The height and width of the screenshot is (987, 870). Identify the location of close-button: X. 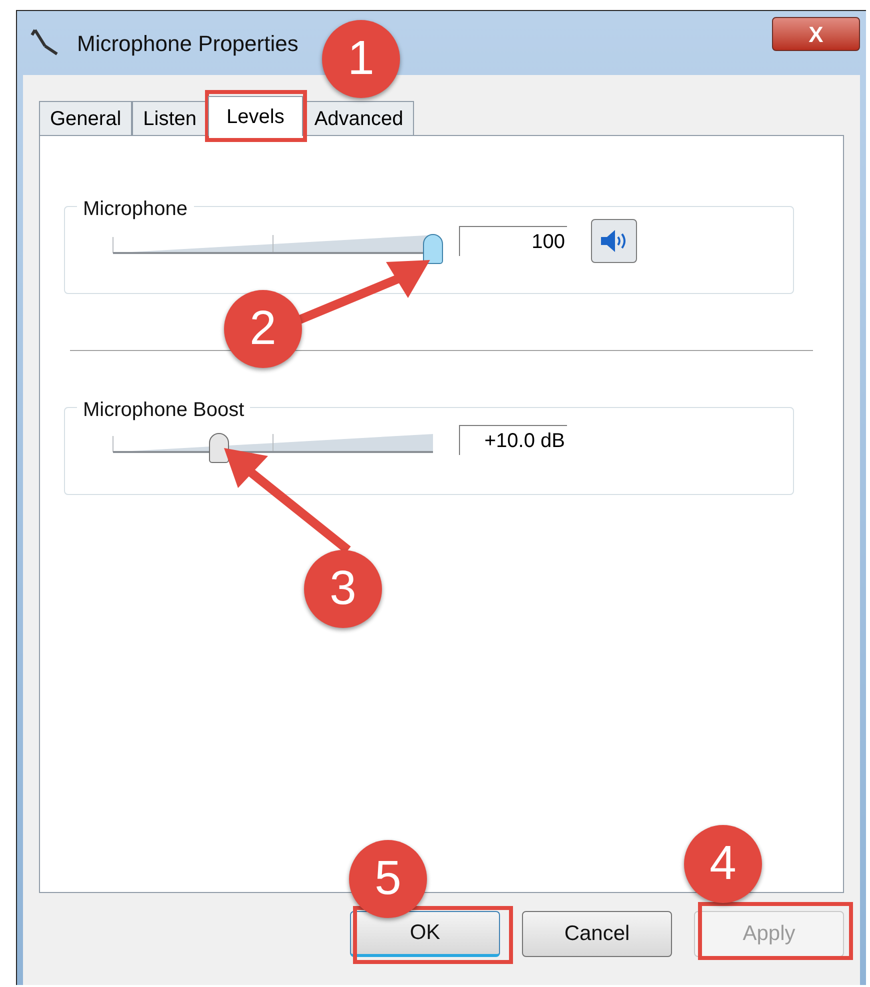
(816, 34).